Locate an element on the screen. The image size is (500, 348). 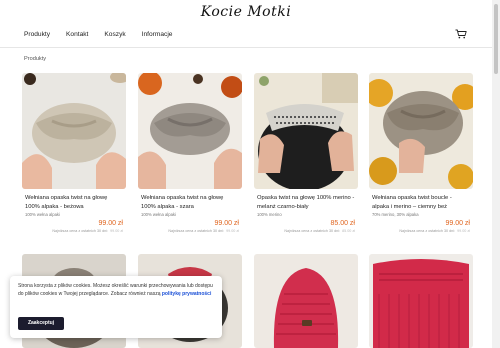
product-price: 85.00 zł is located at coordinates (342, 223).